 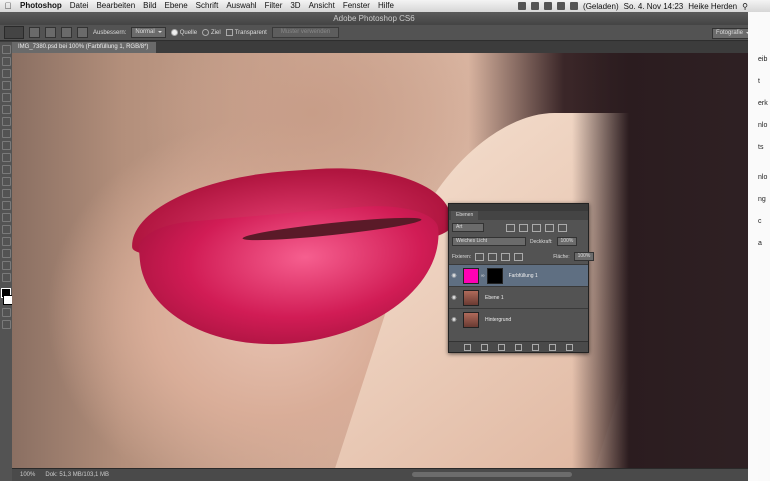 I want to click on new-selection-icon, so click(x=34, y=32).